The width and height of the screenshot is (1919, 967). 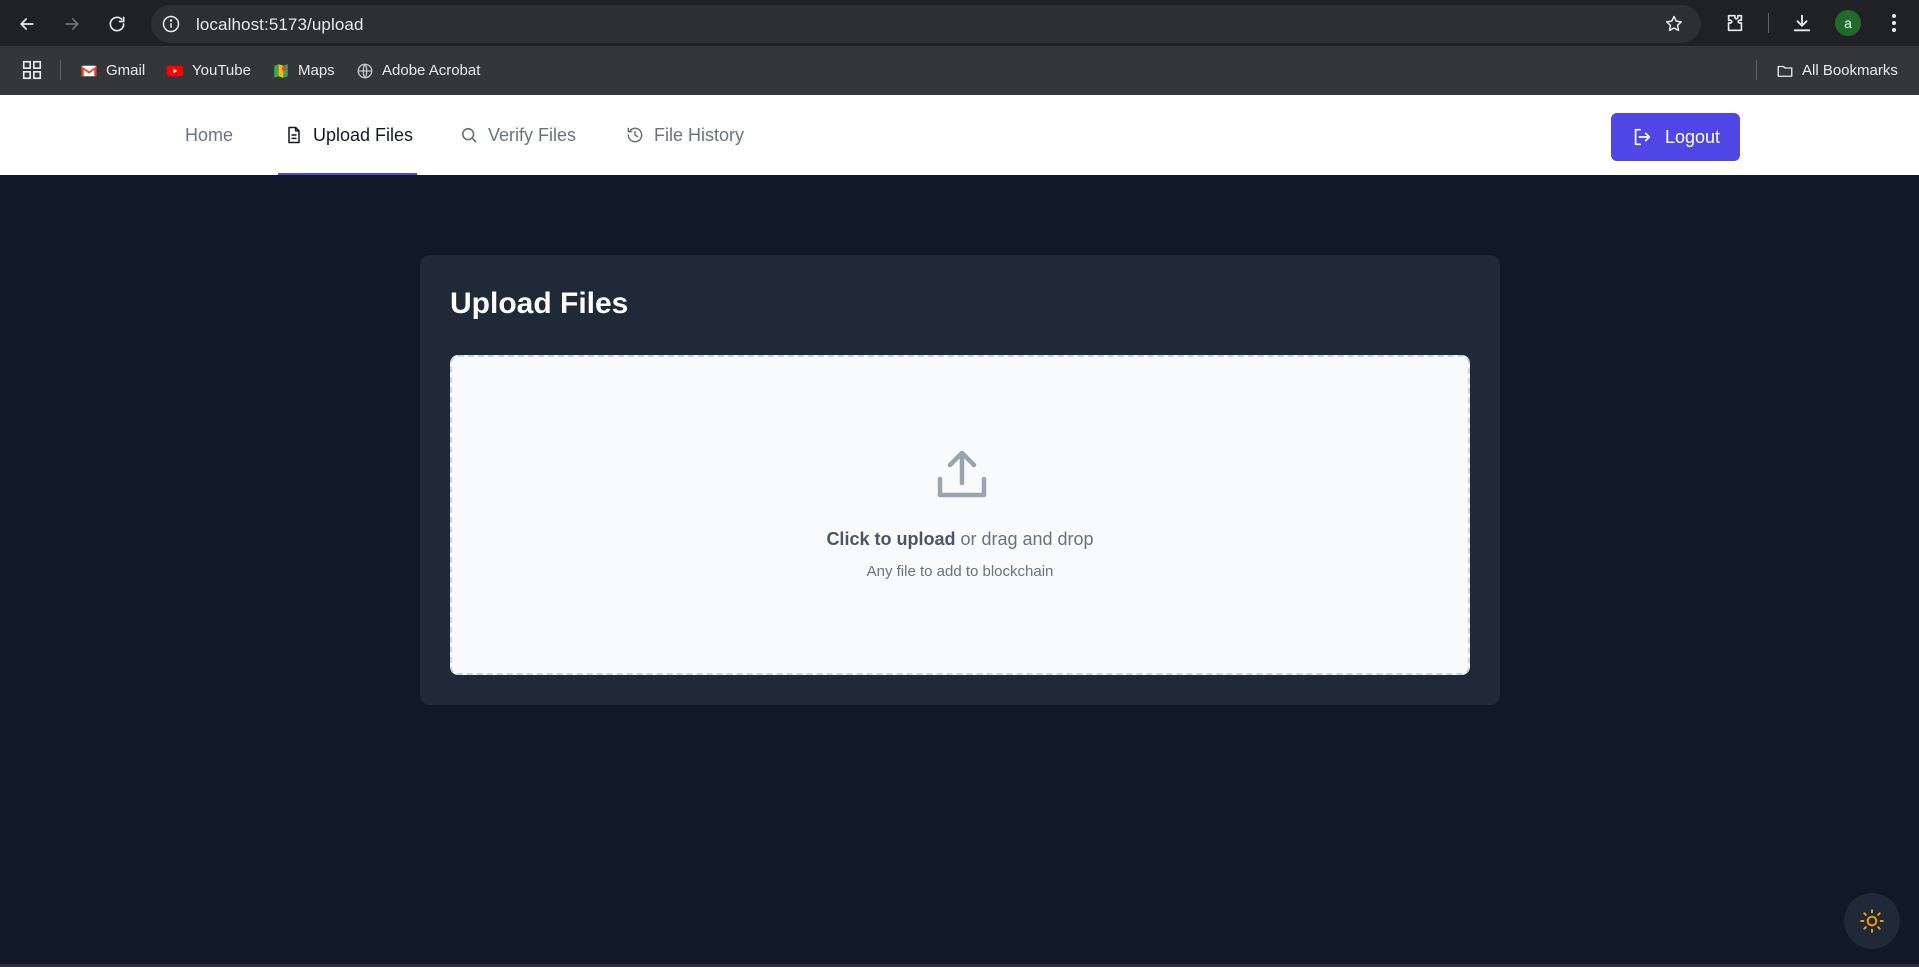 What do you see at coordinates (1850, 70) in the screenshot?
I see `all-bookmarks-label: All Bookmarks` at bounding box center [1850, 70].